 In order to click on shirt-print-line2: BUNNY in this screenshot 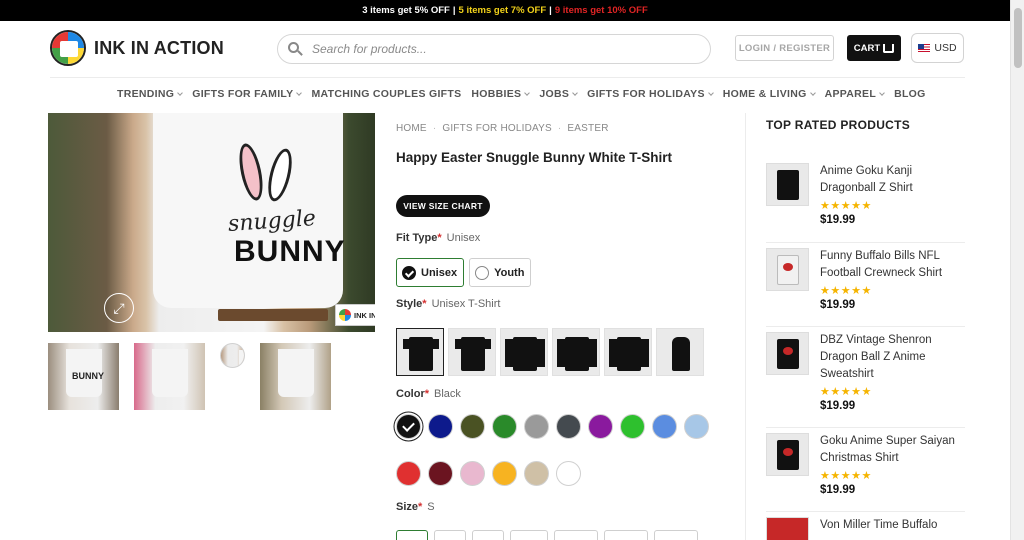, I will do `click(290, 251)`.